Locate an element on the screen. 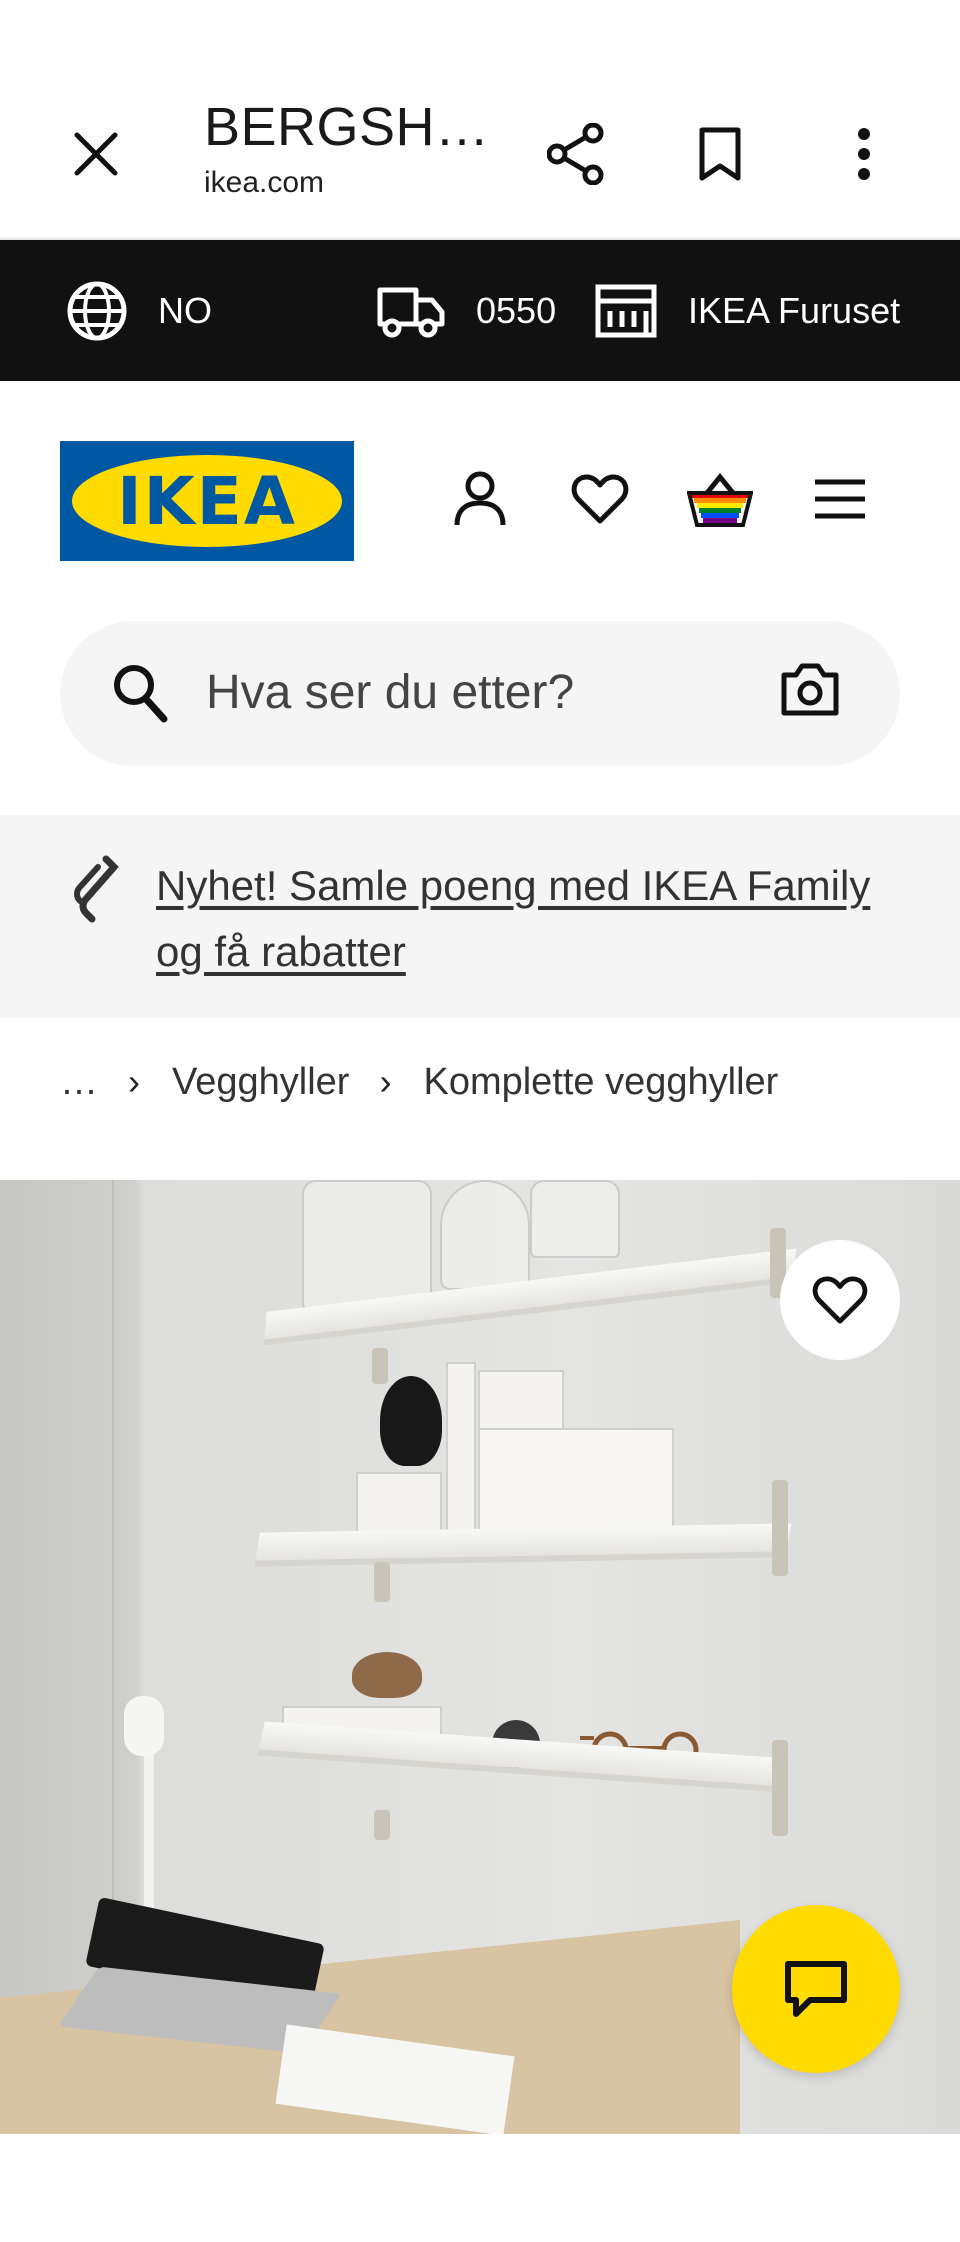  share-icon is located at coordinates (575, 154).